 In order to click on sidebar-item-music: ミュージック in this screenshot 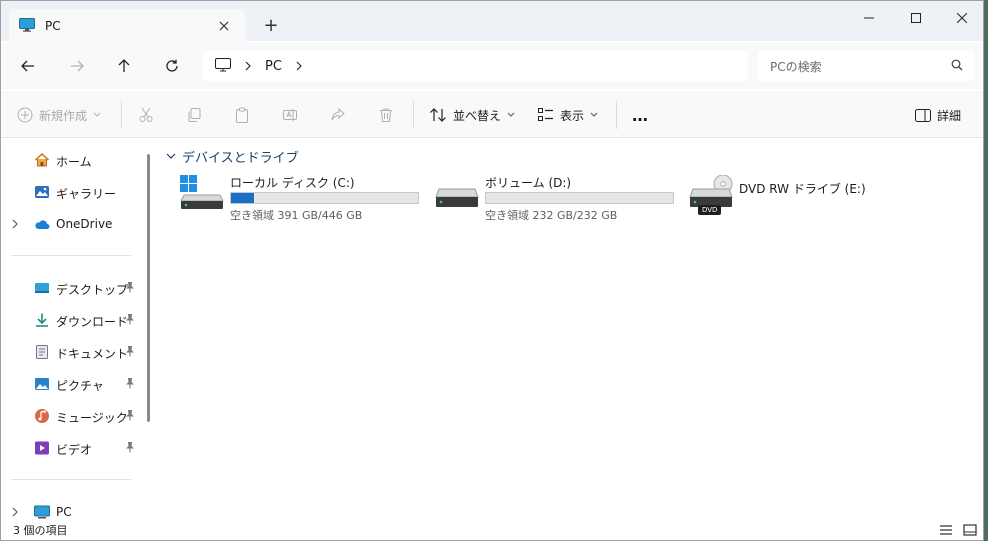, I will do `click(74, 416)`.